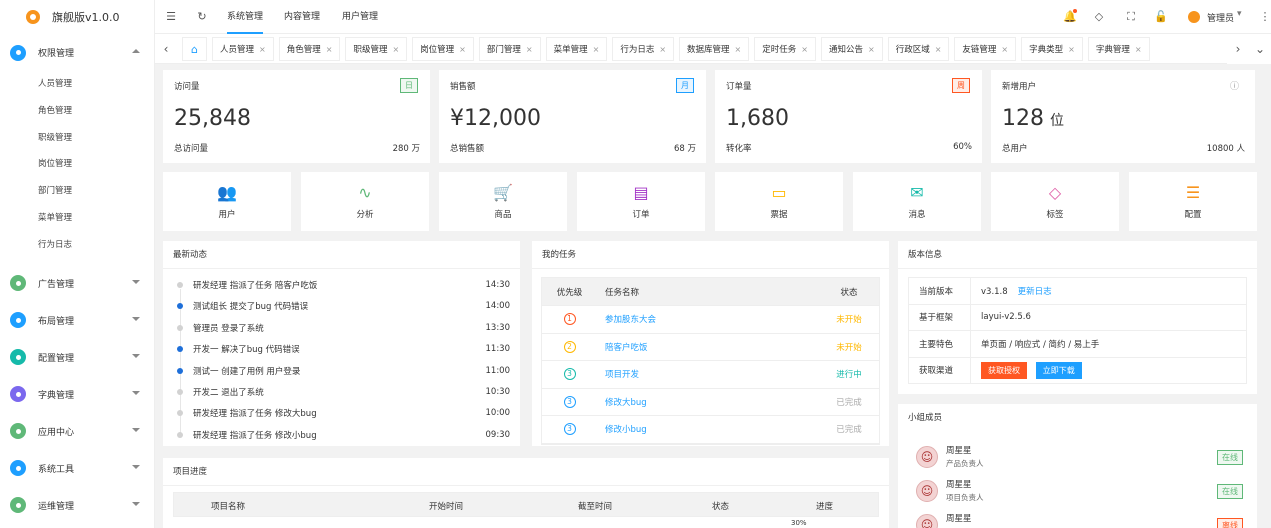  Describe the element at coordinates (77, 138) in the screenshot. I see `sidebar-item: 职级管理` at that location.